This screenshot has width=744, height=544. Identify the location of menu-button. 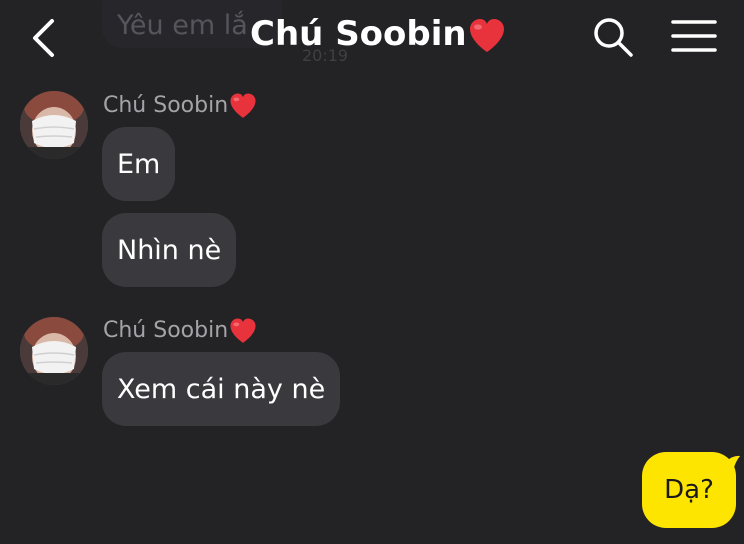
(694, 36).